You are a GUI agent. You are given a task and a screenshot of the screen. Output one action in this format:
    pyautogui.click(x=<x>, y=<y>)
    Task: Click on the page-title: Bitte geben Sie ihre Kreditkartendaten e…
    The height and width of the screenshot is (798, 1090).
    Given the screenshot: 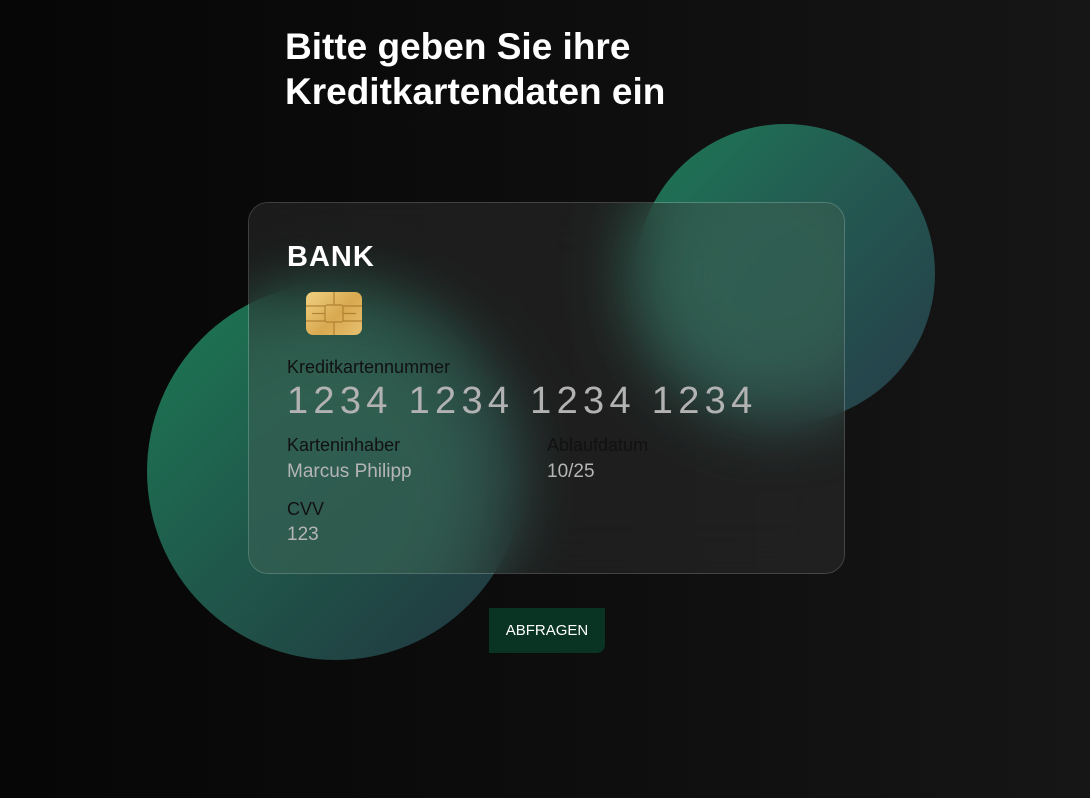 What is the action you would take?
    pyautogui.click(x=475, y=69)
    